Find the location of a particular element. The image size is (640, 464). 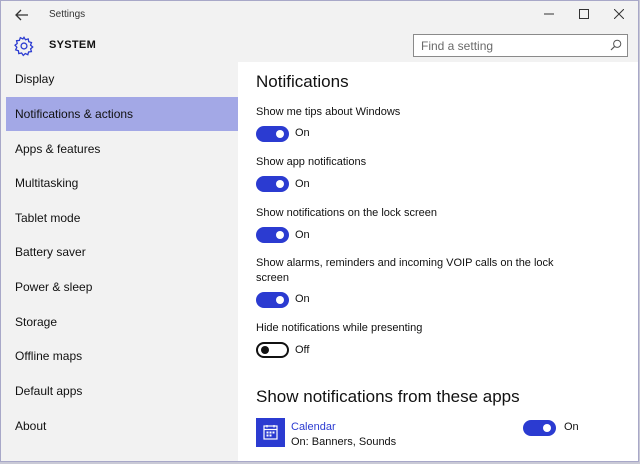

back-button is located at coordinates (22, 15).